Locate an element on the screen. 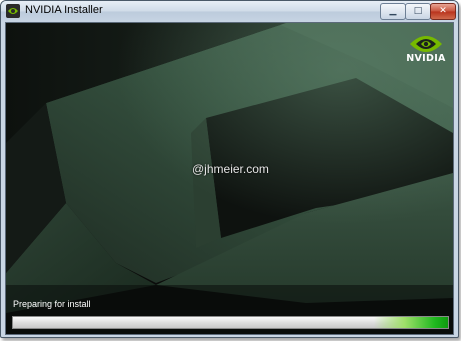  nvidia-app-icon is located at coordinates (13, 11).